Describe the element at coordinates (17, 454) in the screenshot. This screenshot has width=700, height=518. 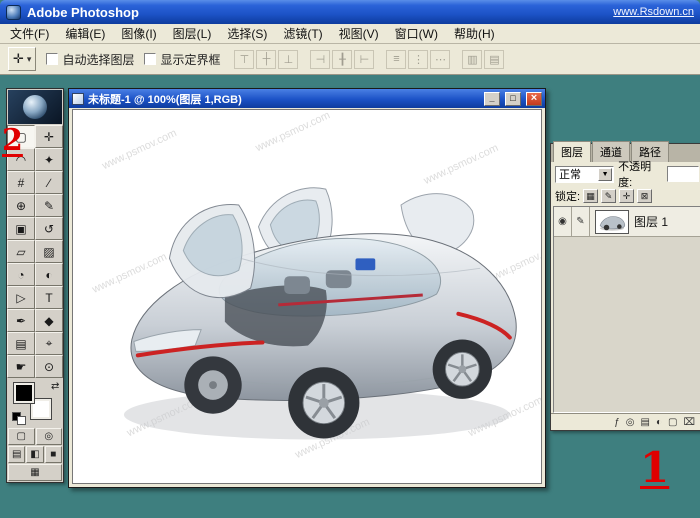
I see `standard-screen-button: ▤` at that location.